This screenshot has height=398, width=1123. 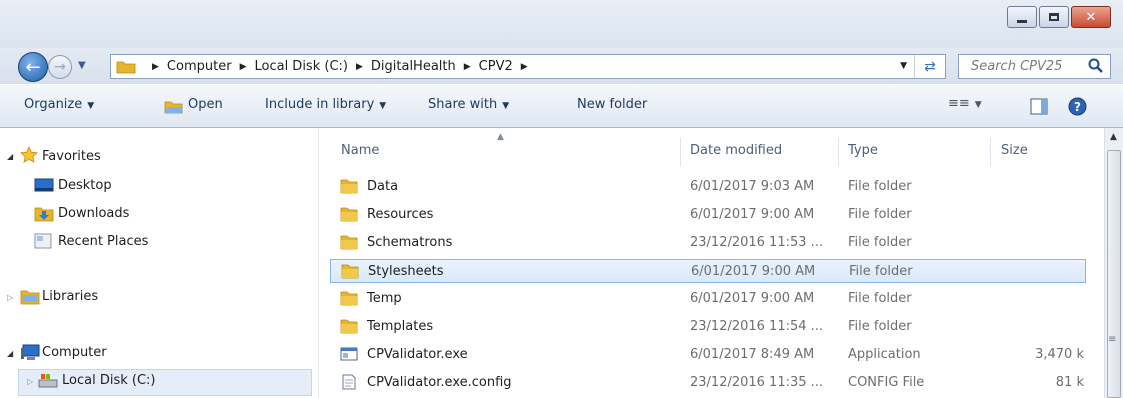 I want to click on computer-icon, so click(x=30, y=352).